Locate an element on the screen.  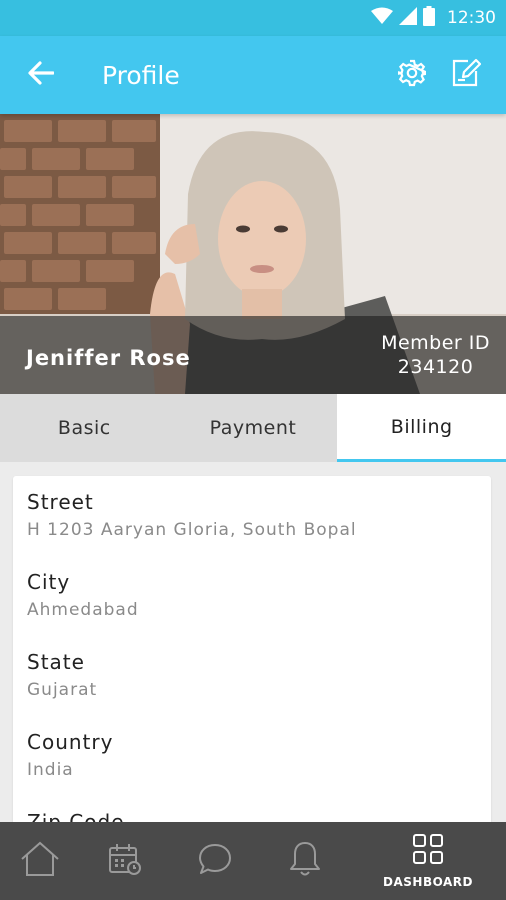
bell-icon is located at coordinates (305, 861).